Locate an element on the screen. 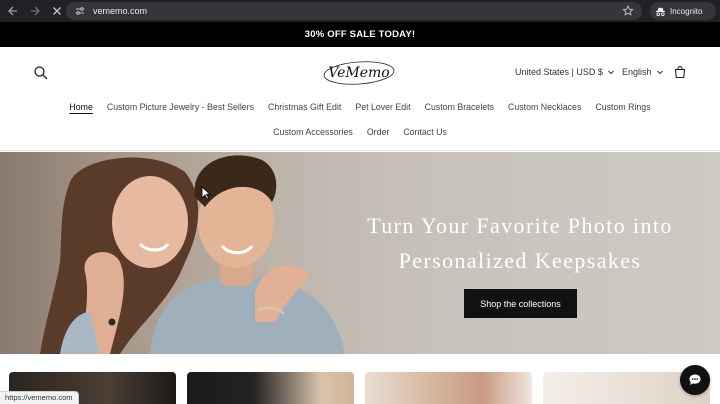 The image size is (720, 404). country-label: United States | USD $ is located at coordinates (559, 72).